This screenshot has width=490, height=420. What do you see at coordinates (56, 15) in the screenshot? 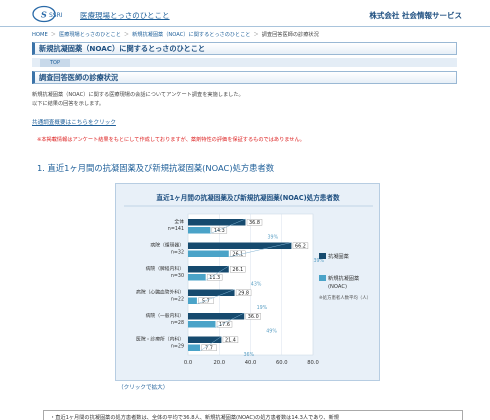
I see `logo-text: SSRI` at bounding box center [56, 15].